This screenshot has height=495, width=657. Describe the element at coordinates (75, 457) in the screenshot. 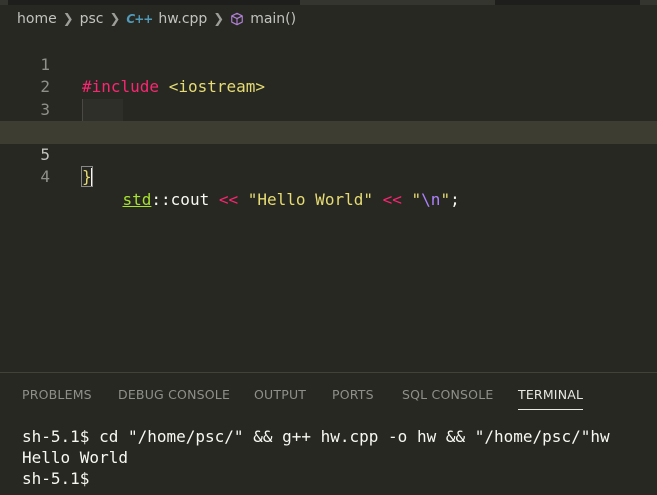

I see `terminal-line: Hello World` at that location.